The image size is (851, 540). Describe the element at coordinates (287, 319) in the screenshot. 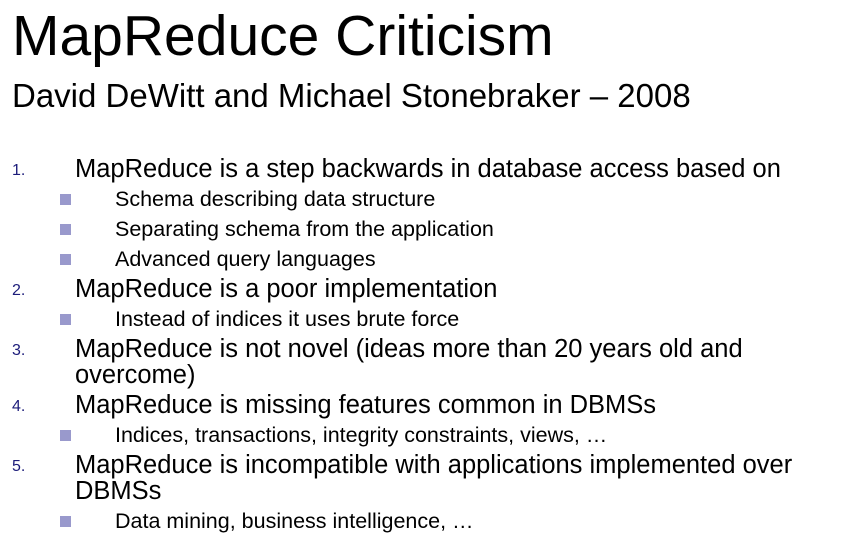

I see `sub-item-text: Instead of indices it uses brute force` at that location.